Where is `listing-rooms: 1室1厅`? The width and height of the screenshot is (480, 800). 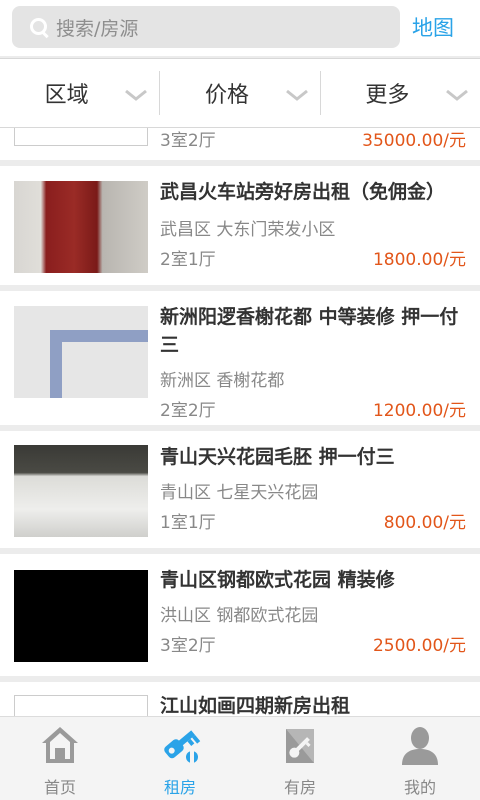
listing-rooms: 1室1厅 is located at coordinates (188, 523).